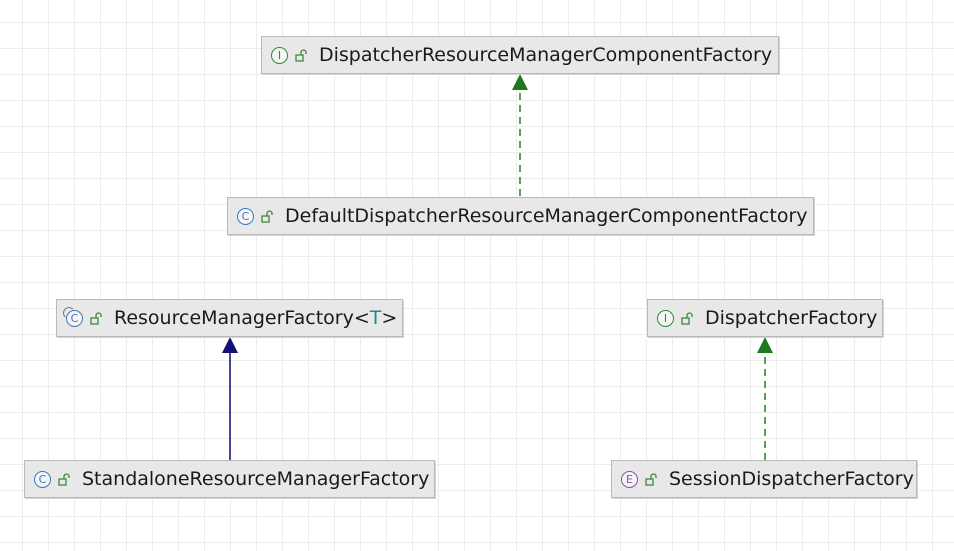  What do you see at coordinates (375, 318) in the screenshot?
I see `type-parameter: T` at bounding box center [375, 318].